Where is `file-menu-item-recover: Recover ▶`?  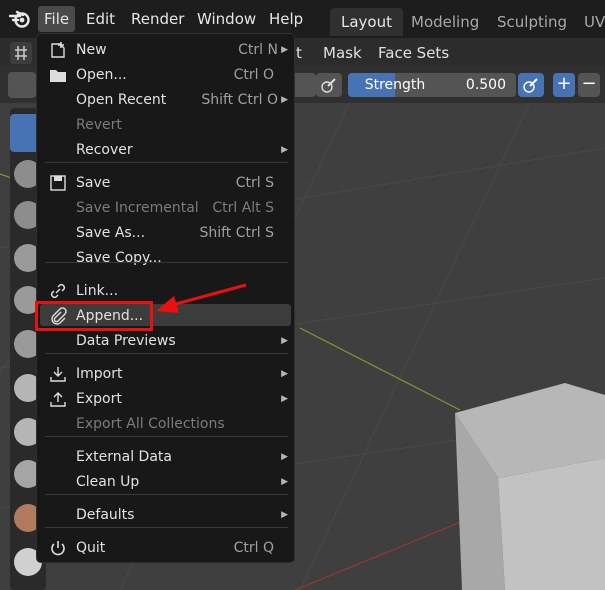
file-menu-item-recover: Recover ▶ is located at coordinates (166, 150).